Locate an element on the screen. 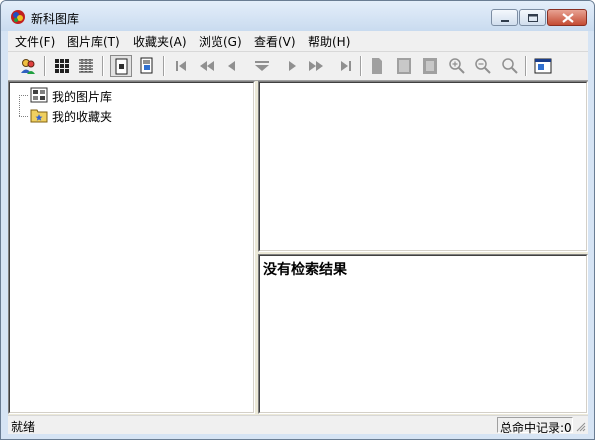 Image resolution: width=595 pixels, height=440 pixels. menu-view: 查看(V) is located at coordinates (275, 41).